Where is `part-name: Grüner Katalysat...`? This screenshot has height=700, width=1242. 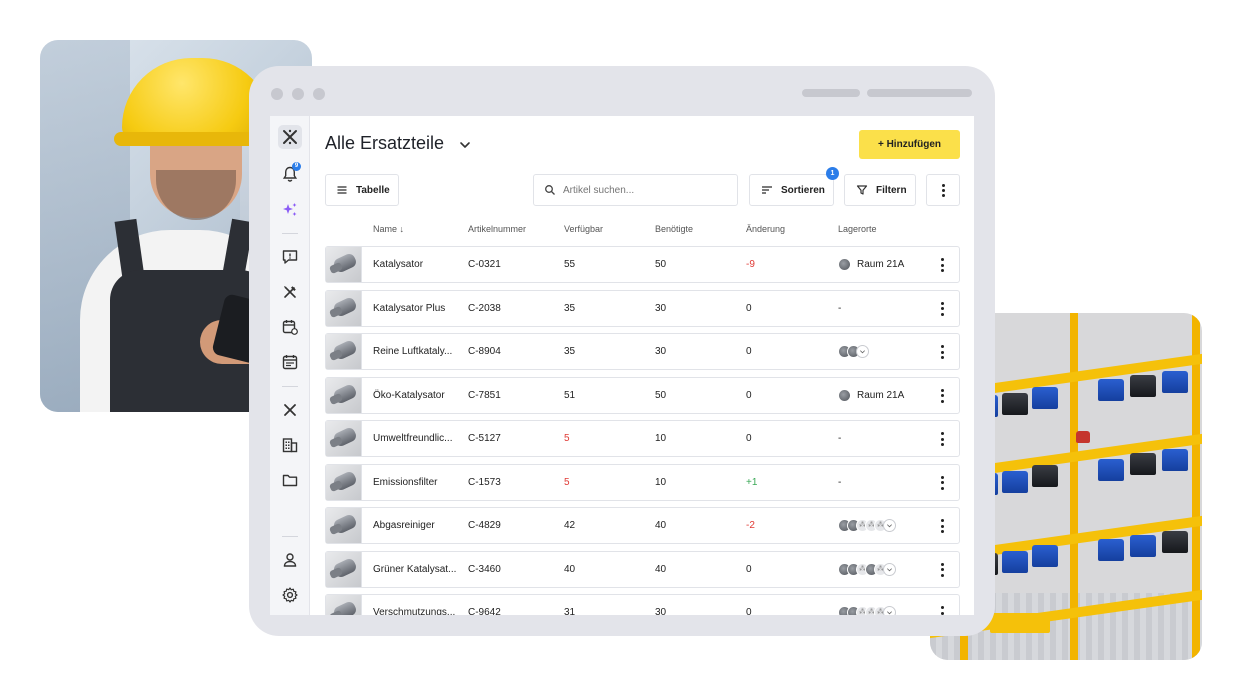
part-name: Grüner Katalysat... is located at coordinates (419, 569).